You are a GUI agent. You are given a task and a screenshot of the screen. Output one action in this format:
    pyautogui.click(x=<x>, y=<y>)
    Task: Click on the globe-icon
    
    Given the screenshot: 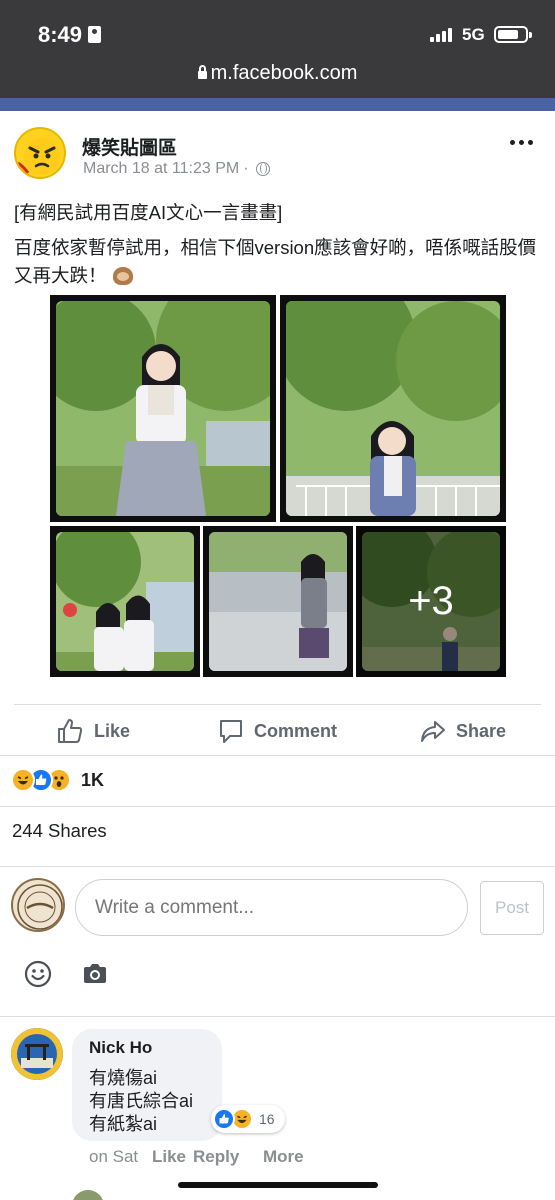 What is the action you would take?
    pyautogui.click(x=262, y=169)
    